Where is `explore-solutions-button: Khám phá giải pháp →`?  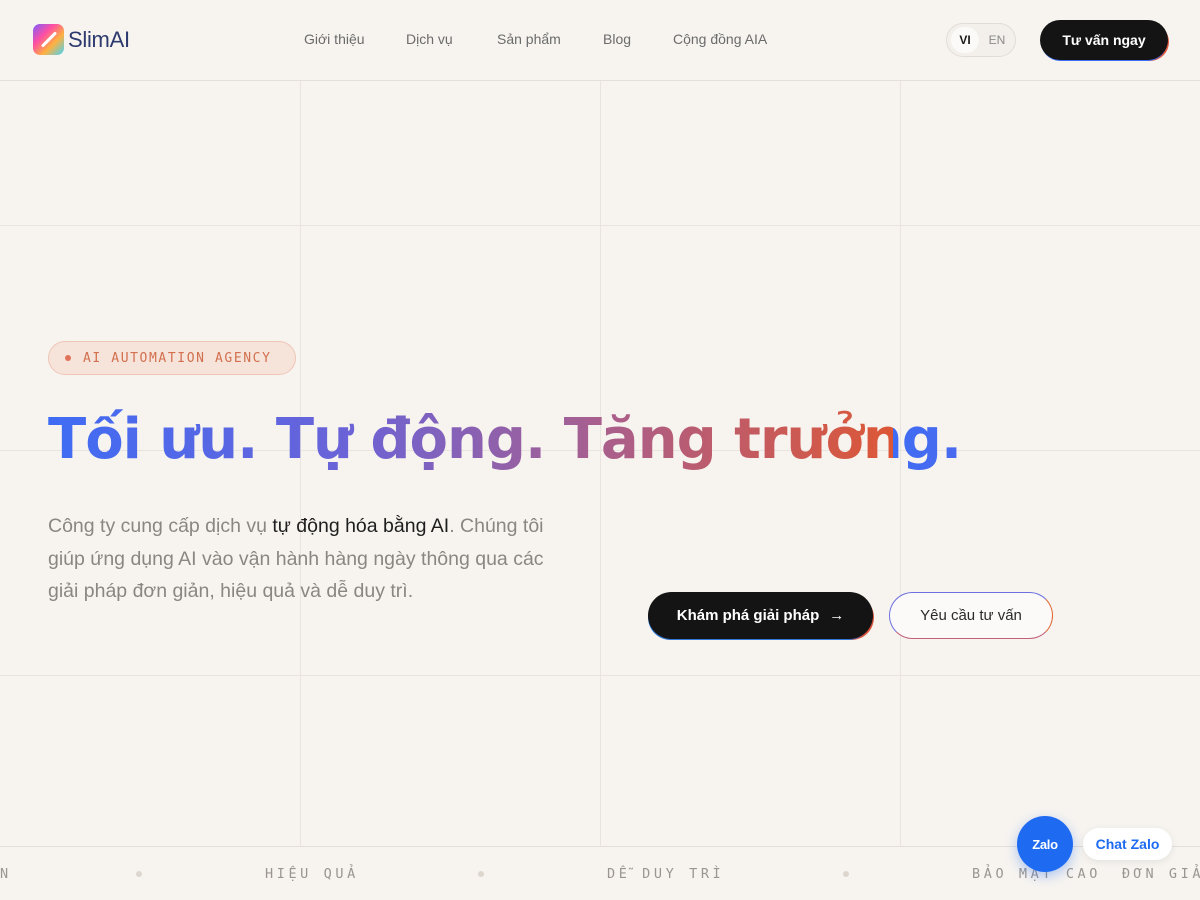
explore-solutions-button: Khám phá giải pháp → is located at coordinates (760, 615).